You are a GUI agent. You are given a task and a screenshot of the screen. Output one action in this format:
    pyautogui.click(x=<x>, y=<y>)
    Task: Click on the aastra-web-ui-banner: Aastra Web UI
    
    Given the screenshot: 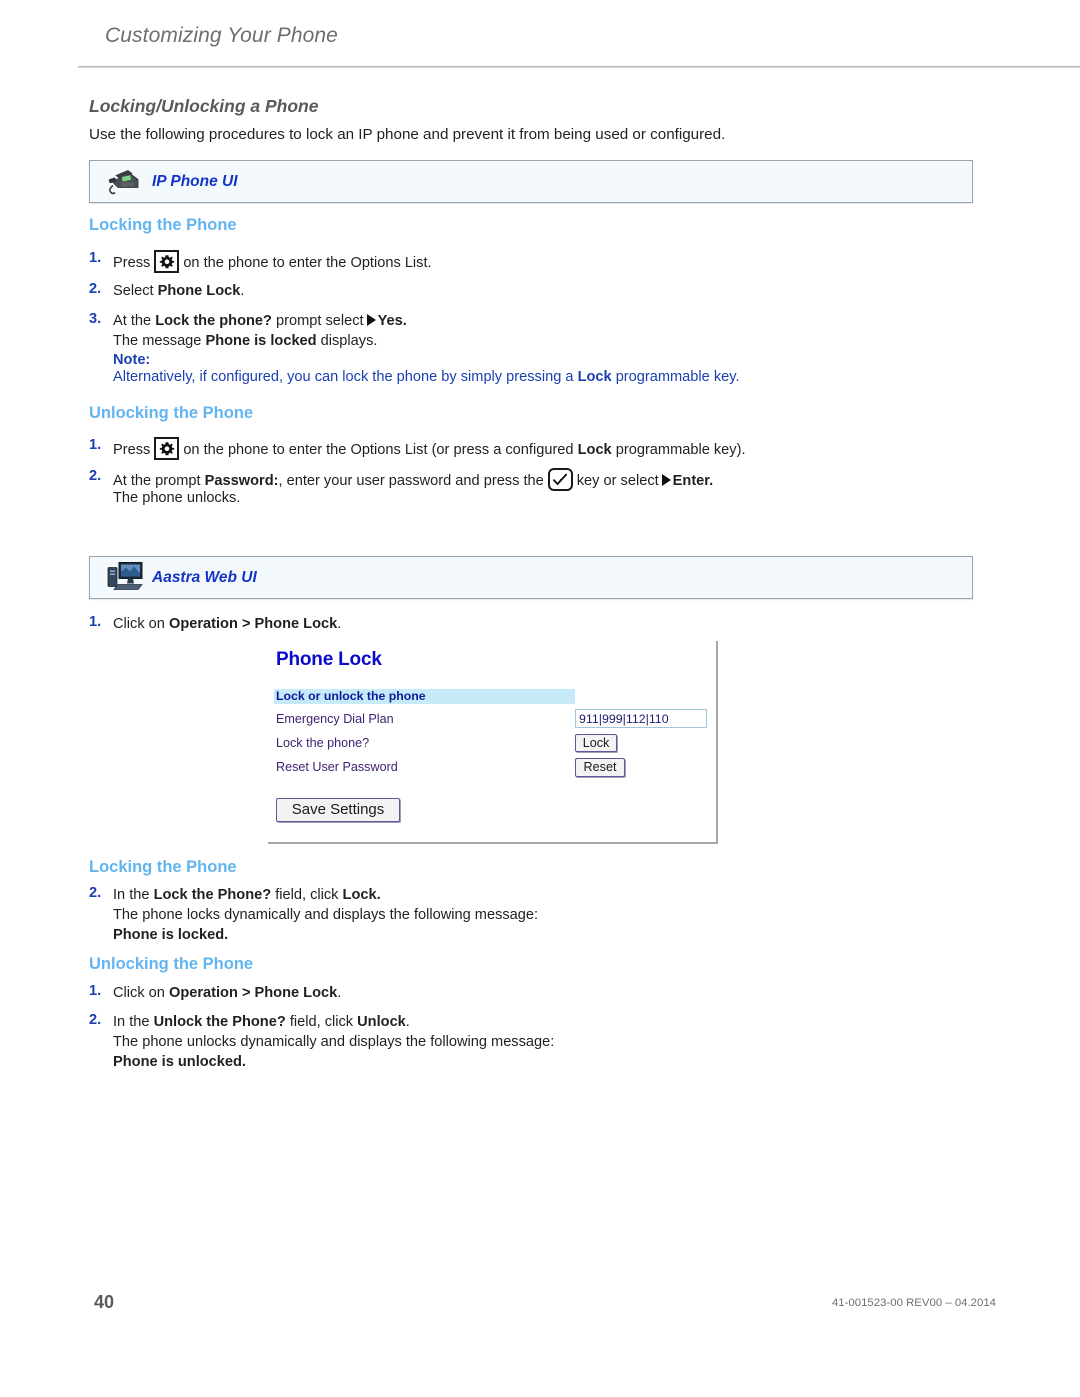 What is the action you would take?
    pyautogui.click(x=531, y=577)
    